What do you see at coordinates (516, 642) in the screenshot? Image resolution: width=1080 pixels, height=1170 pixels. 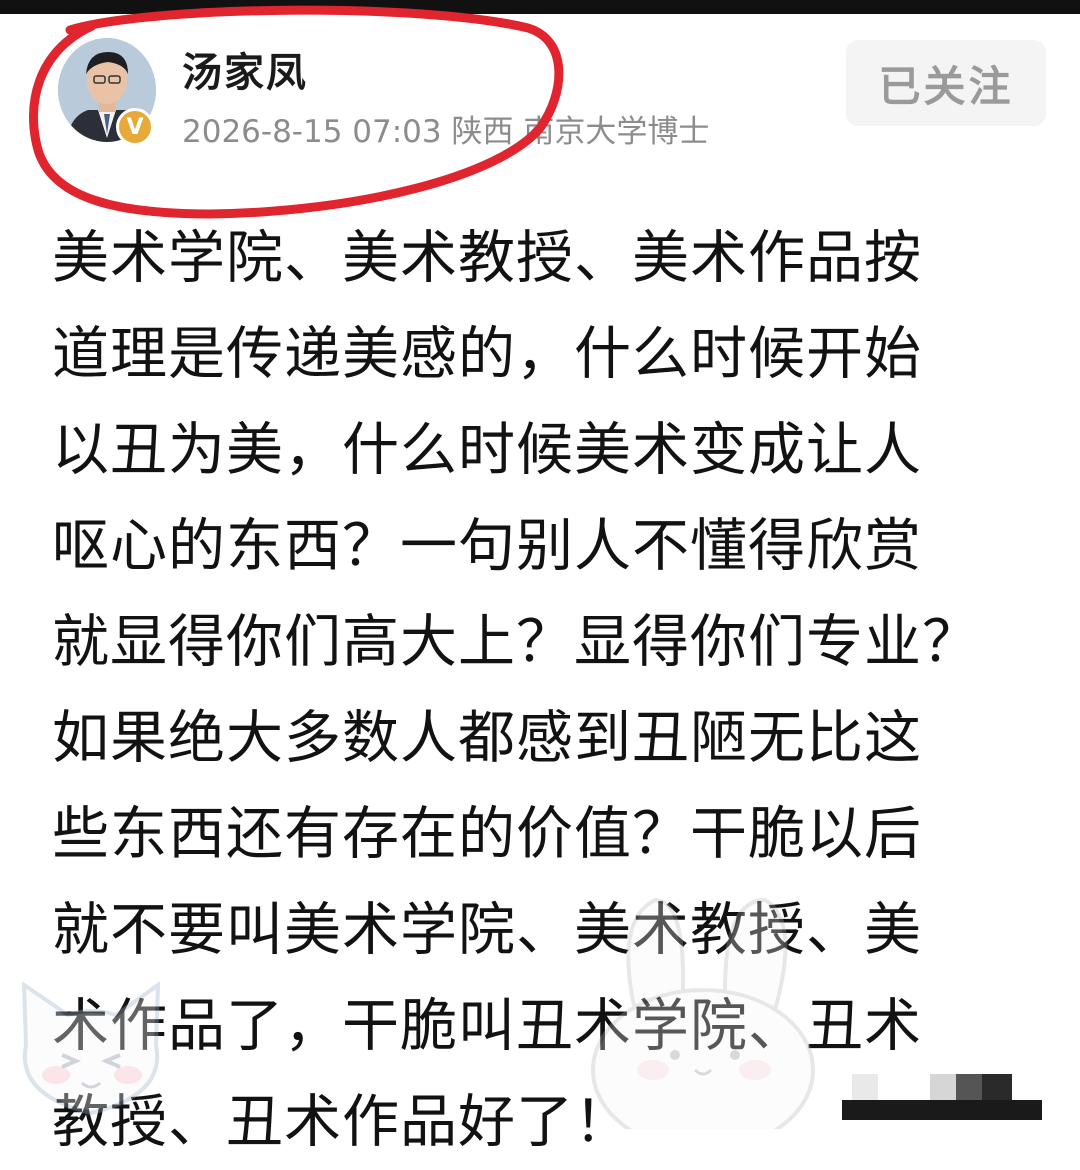 I see `post-line: 就显得你们高大上？显得你们专业？` at bounding box center [516, 642].